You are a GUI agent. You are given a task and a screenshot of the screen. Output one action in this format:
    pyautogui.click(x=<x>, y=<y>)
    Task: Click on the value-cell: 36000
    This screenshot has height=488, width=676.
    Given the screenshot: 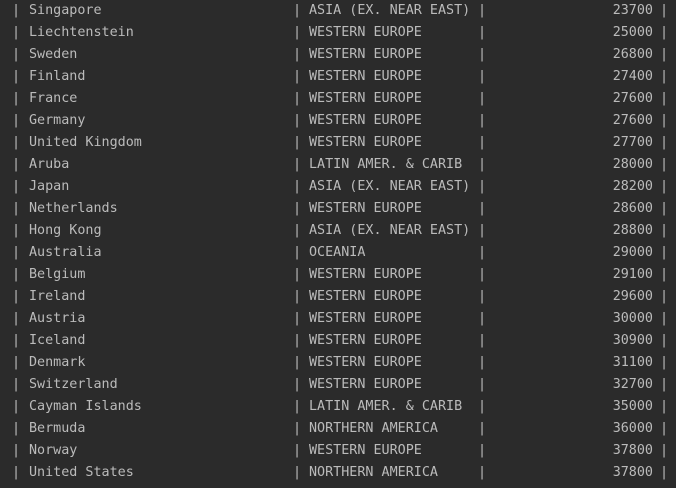 What is the action you would take?
    pyautogui.click(x=632, y=428)
    